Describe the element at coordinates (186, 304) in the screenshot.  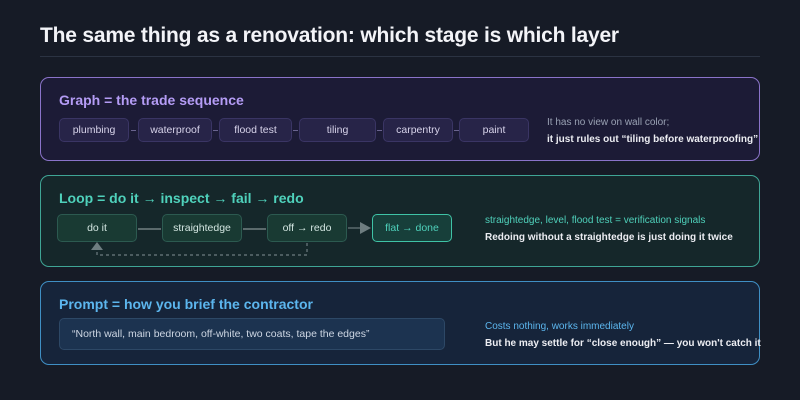
I see `prompt-heading: Prompt = how you brief the contractor` at that location.